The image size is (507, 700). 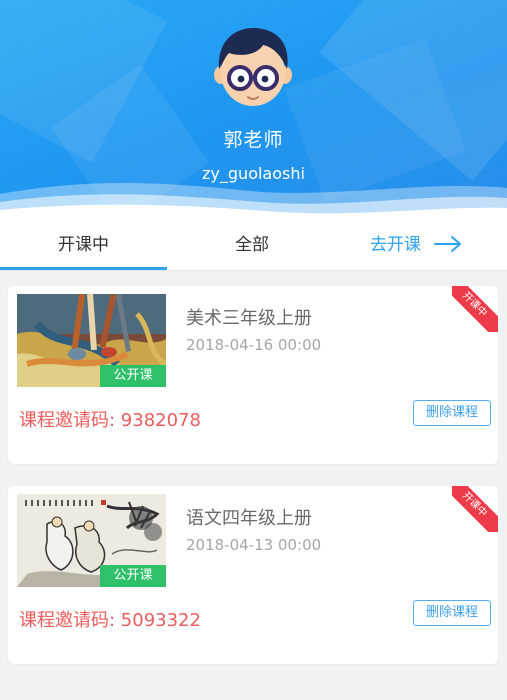 I want to click on course-date: 2018-04-16 00:00, so click(x=254, y=345).